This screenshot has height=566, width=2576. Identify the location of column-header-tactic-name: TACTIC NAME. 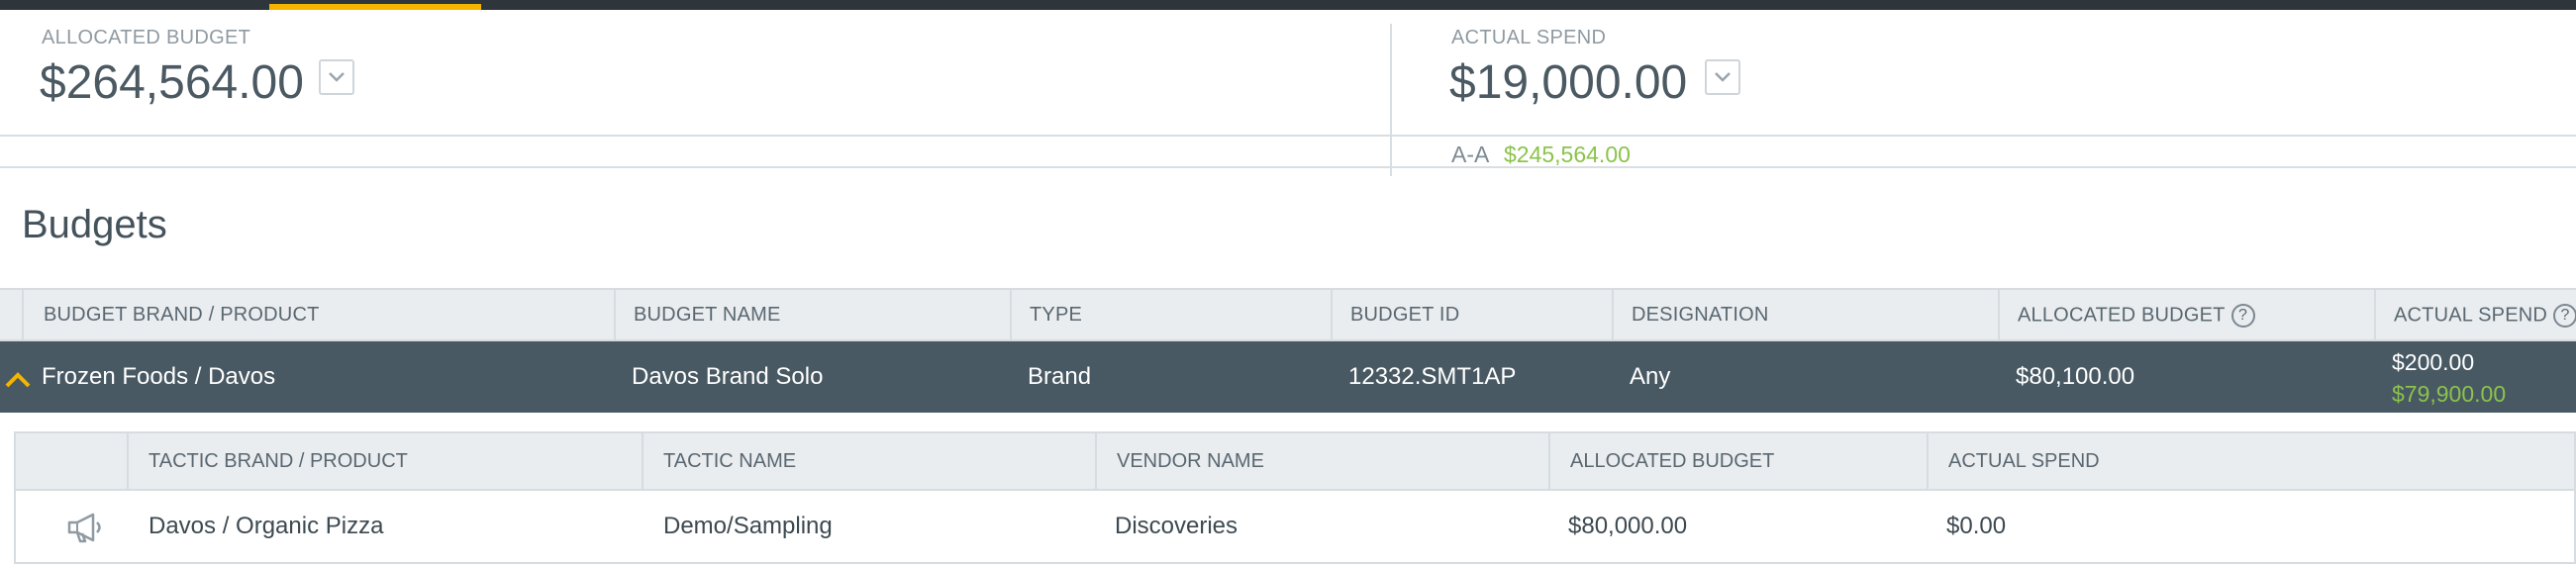
(869, 461).